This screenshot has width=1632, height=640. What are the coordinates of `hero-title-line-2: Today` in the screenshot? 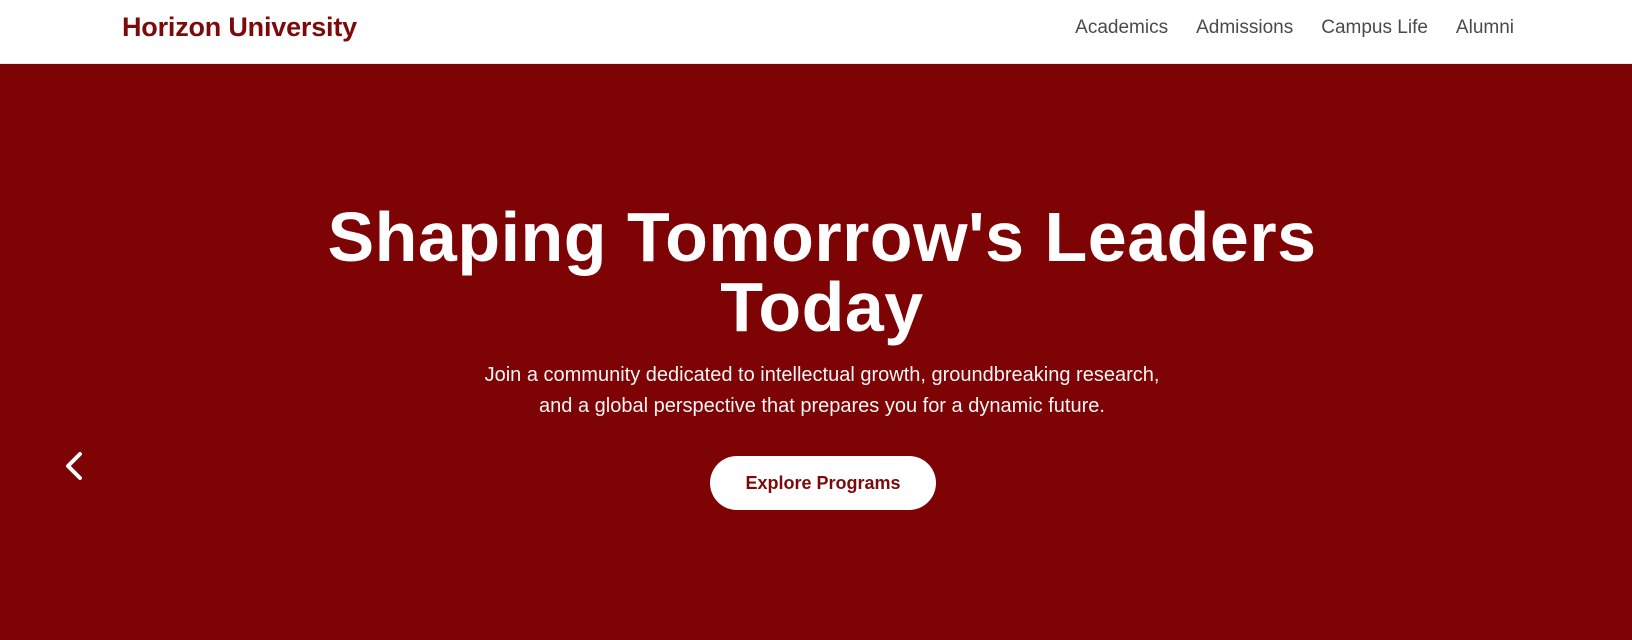 It's located at (822, 307).